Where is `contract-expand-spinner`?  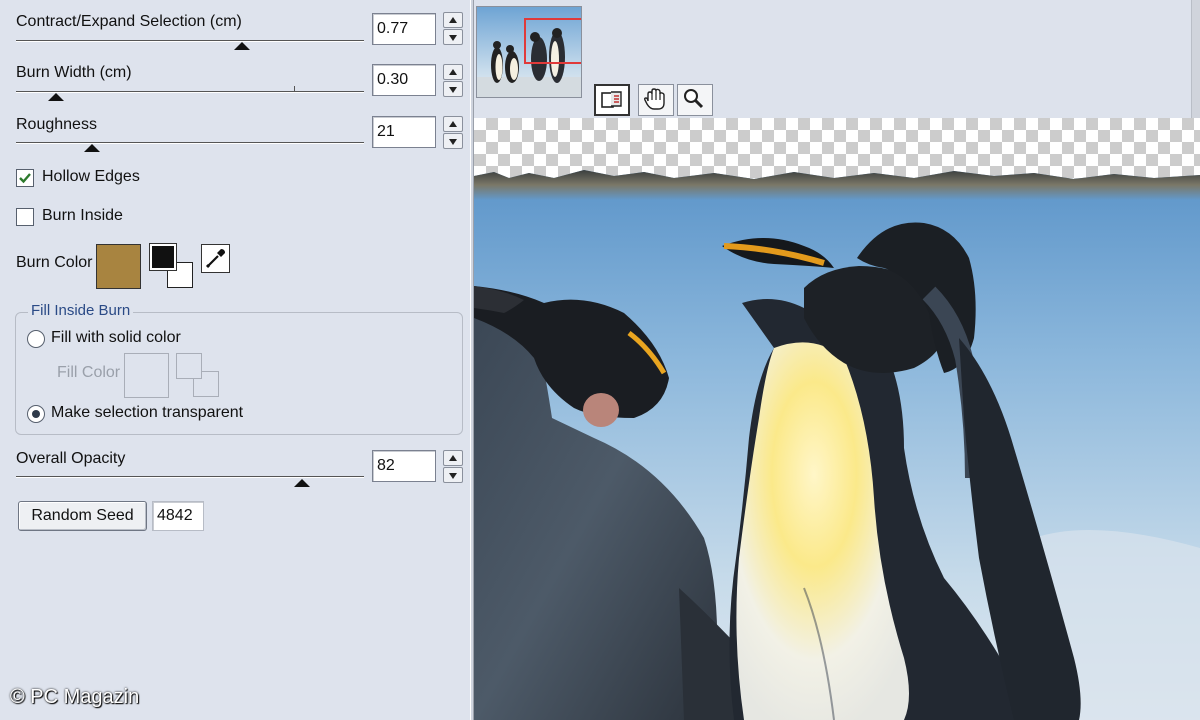
contract-expand-spinner is located at coordinates (453, 29).